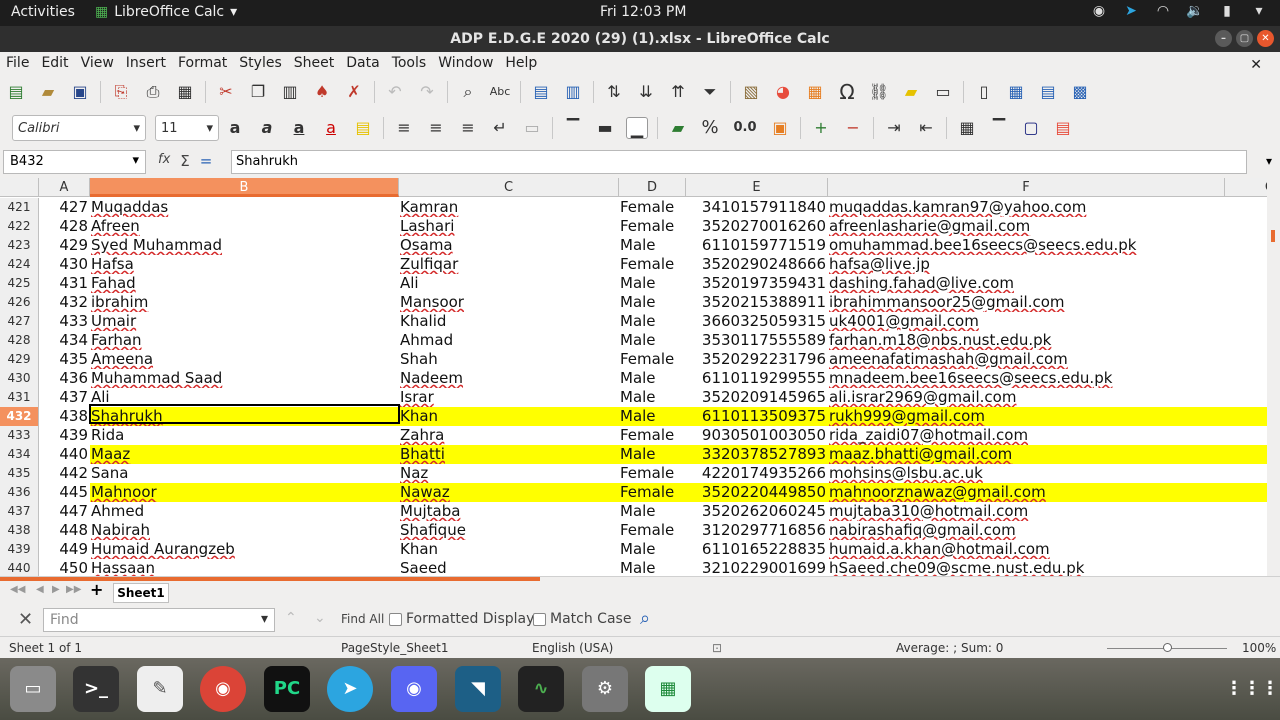 The height and width of the screenshot is (720, 1280). What do you see at coordinates (468, 92) in the screenshot?
I see `find-replace-icon: ⌕` at bounding box center [468, 92].